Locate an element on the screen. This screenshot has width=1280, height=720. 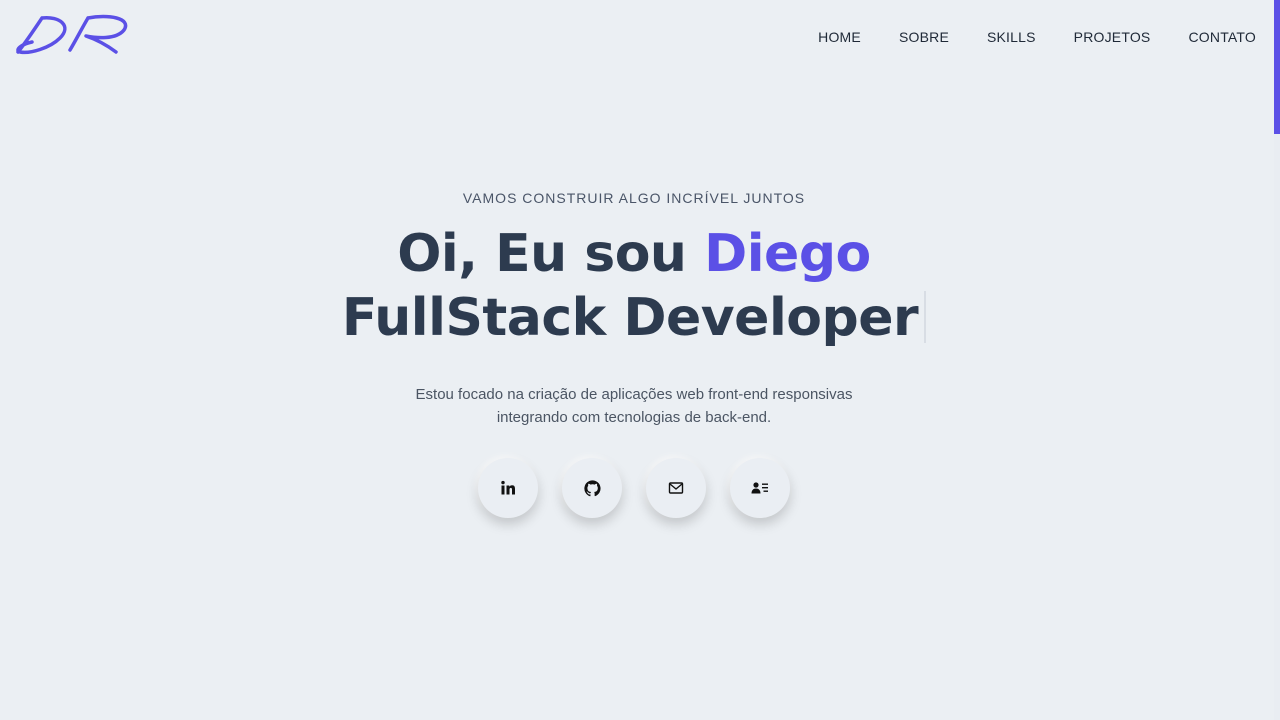
github-icon is located at coordinates (592, 487).